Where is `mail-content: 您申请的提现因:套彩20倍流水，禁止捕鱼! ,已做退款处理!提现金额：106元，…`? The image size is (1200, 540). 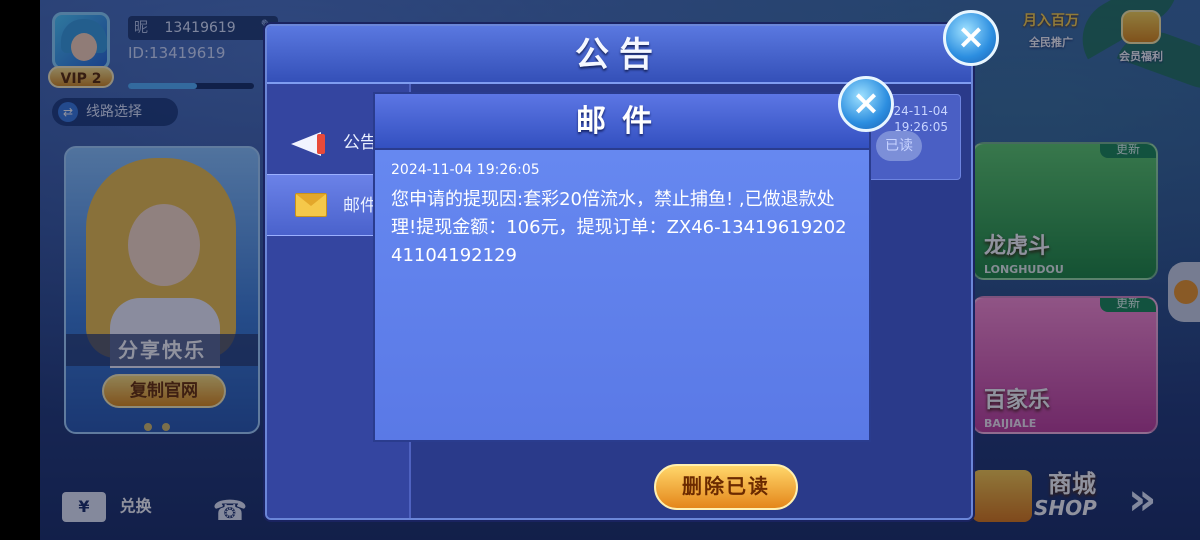
mail-content: 您申请的提现因:套彩20倍流水，禁止捕鱼! ,已做退款处理!提现金额：106元，… is located at coordinates (619, 227).